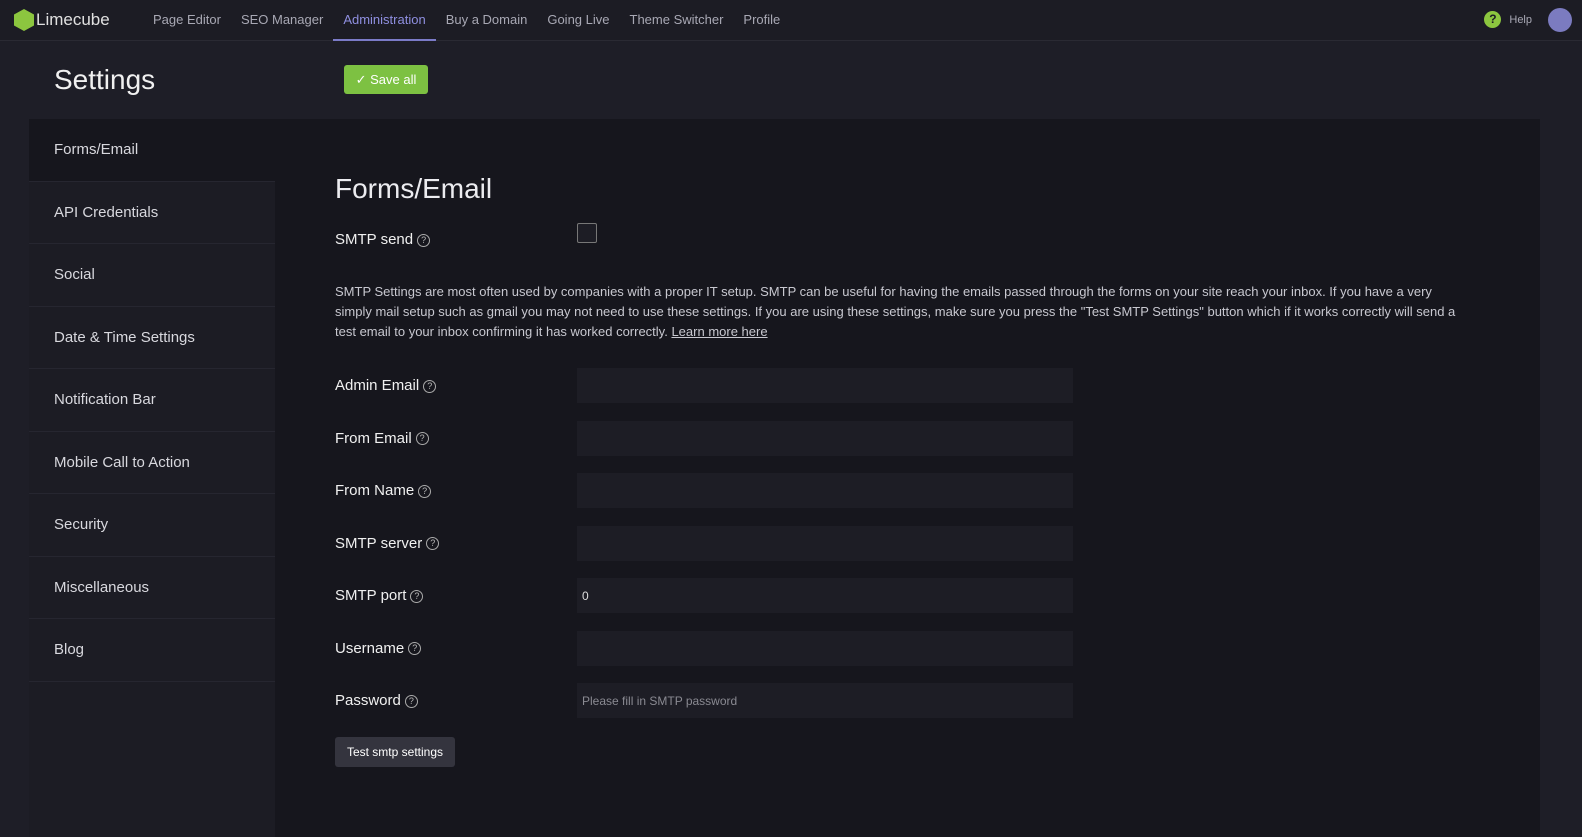 Image resolution: width=1582 pixels, height=837 pixels. I want to click on nav-buy-domain: Buy a Domain, so click(487, 20).